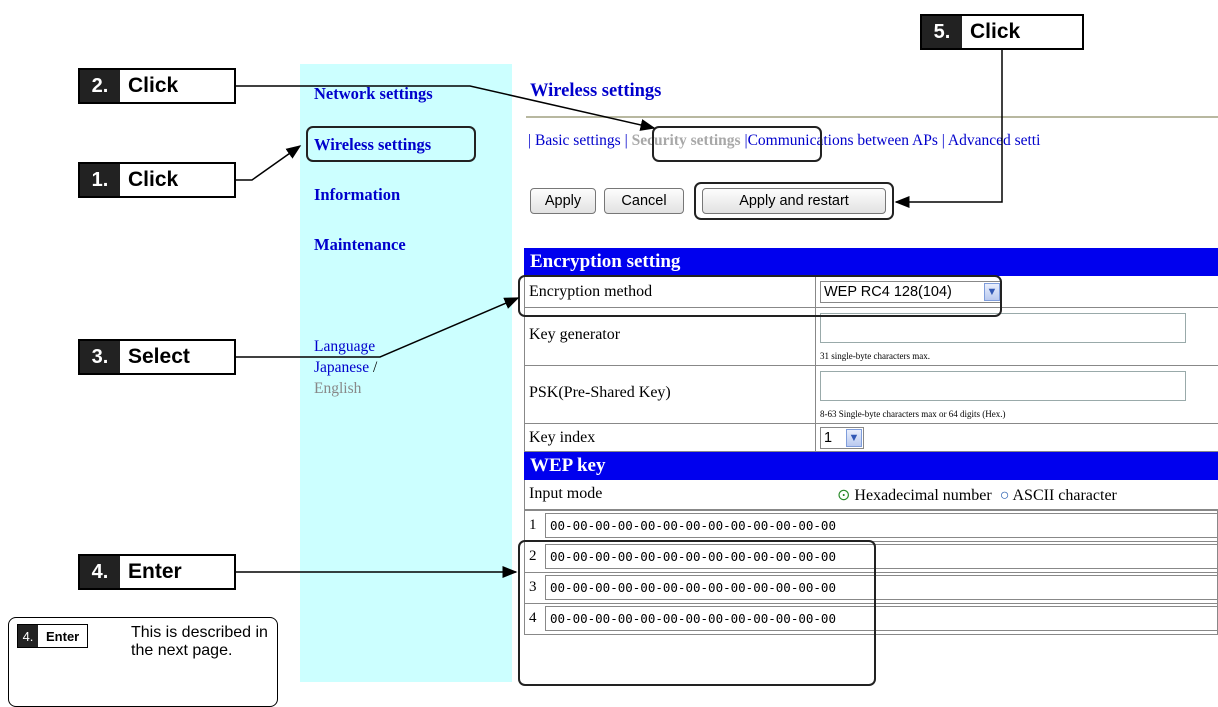 Image resolution: width=1218 pixels, height=707 pixels. Describe the element at coordinates (199, 641) in the screenshot. I see `note-text: This is described in the next page.` at that location.